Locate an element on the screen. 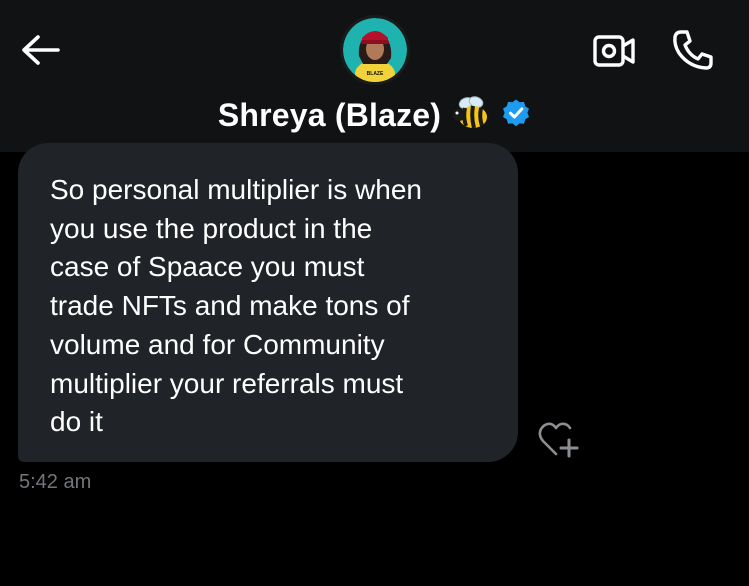 The image size is (749, 586). svg-text: BLAZE is located at coordinates (375, 74).